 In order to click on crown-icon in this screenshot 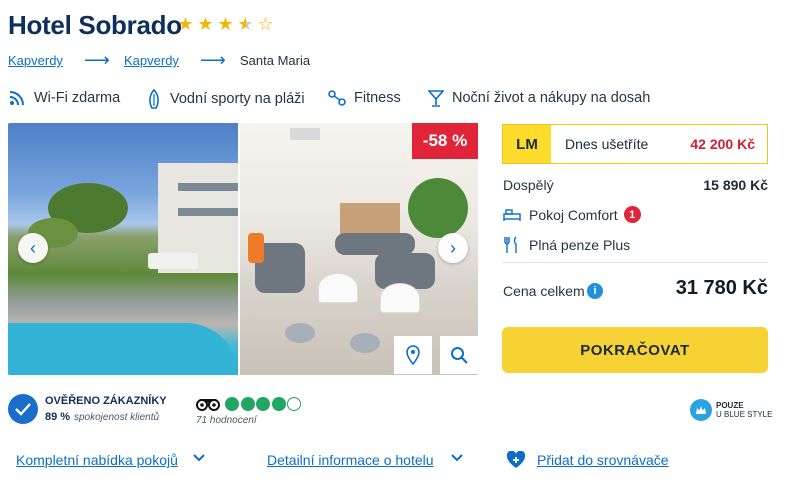, I will do `click(701, 410)`.